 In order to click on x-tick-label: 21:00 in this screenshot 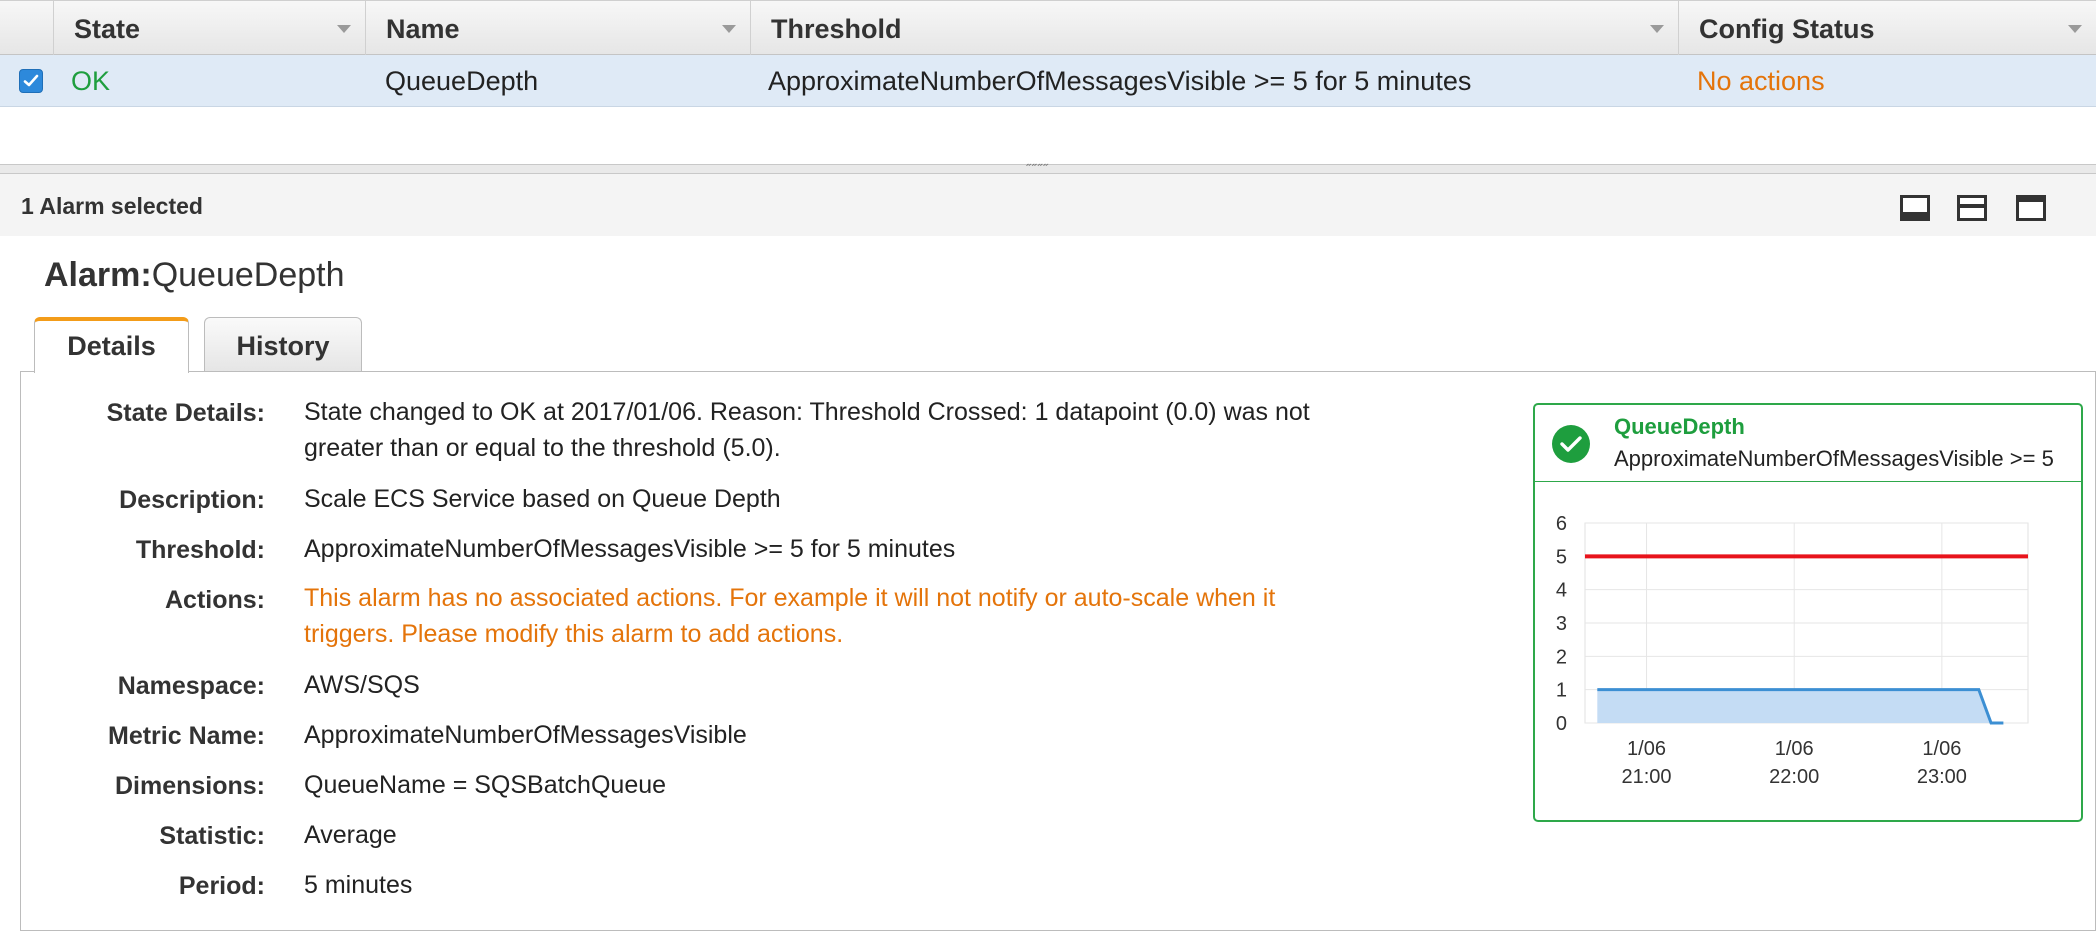, I will do `click(1646, 777)`.